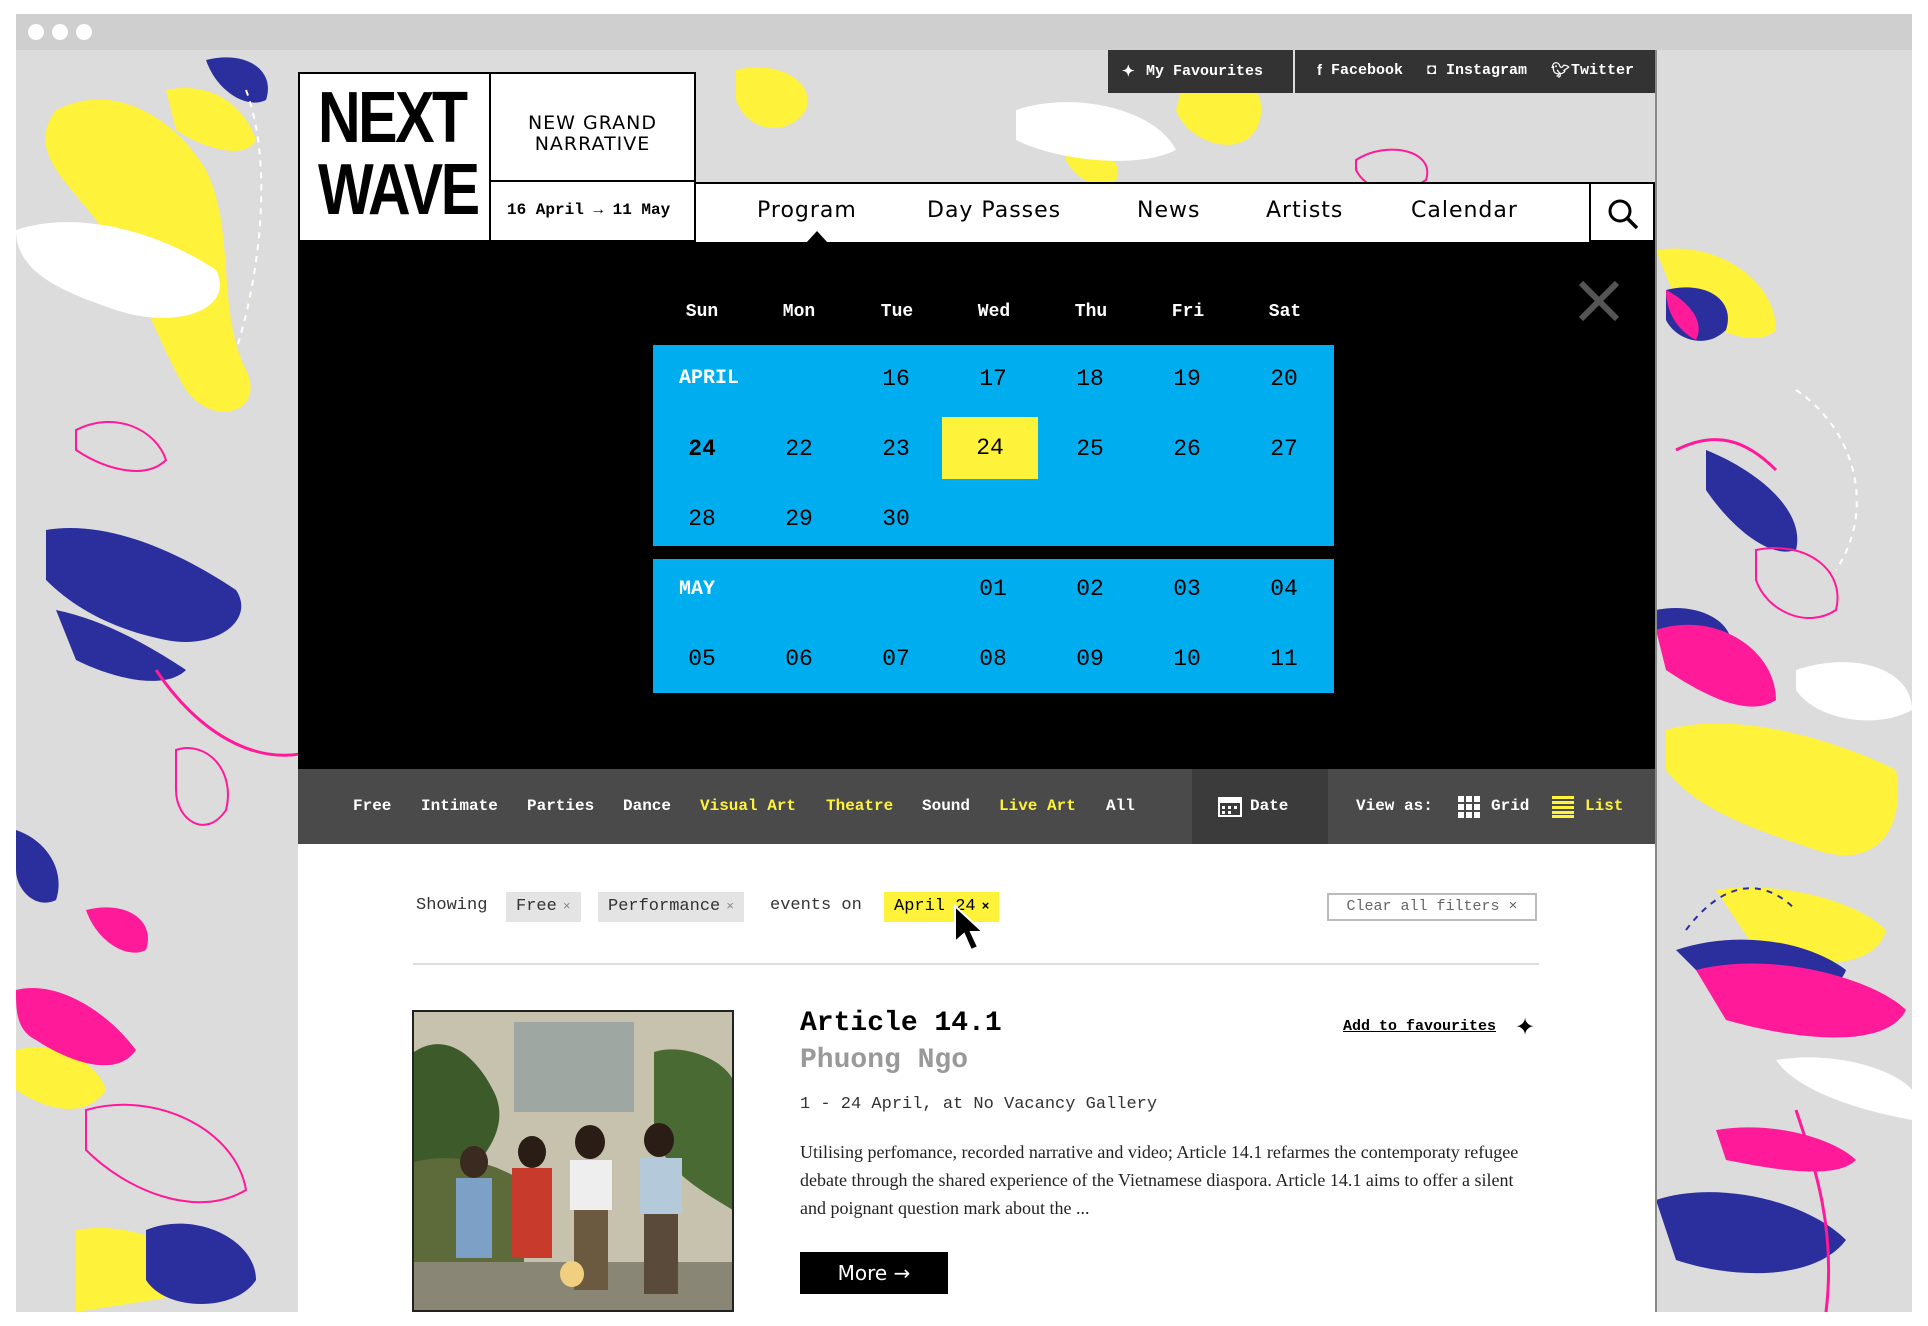 This screenshot has width=1928, height=1326. I want to click on filter-free: Free, so click(372, 806).